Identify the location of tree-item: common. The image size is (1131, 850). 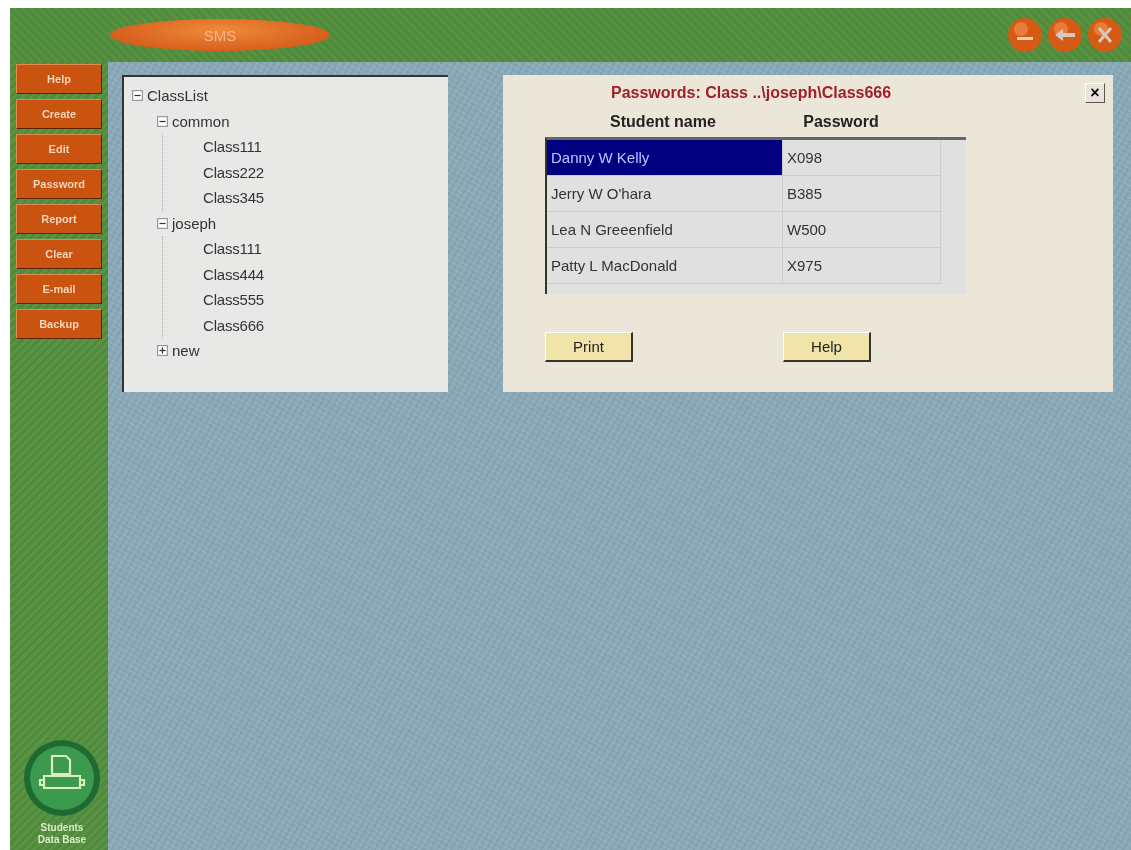
(201, 121).